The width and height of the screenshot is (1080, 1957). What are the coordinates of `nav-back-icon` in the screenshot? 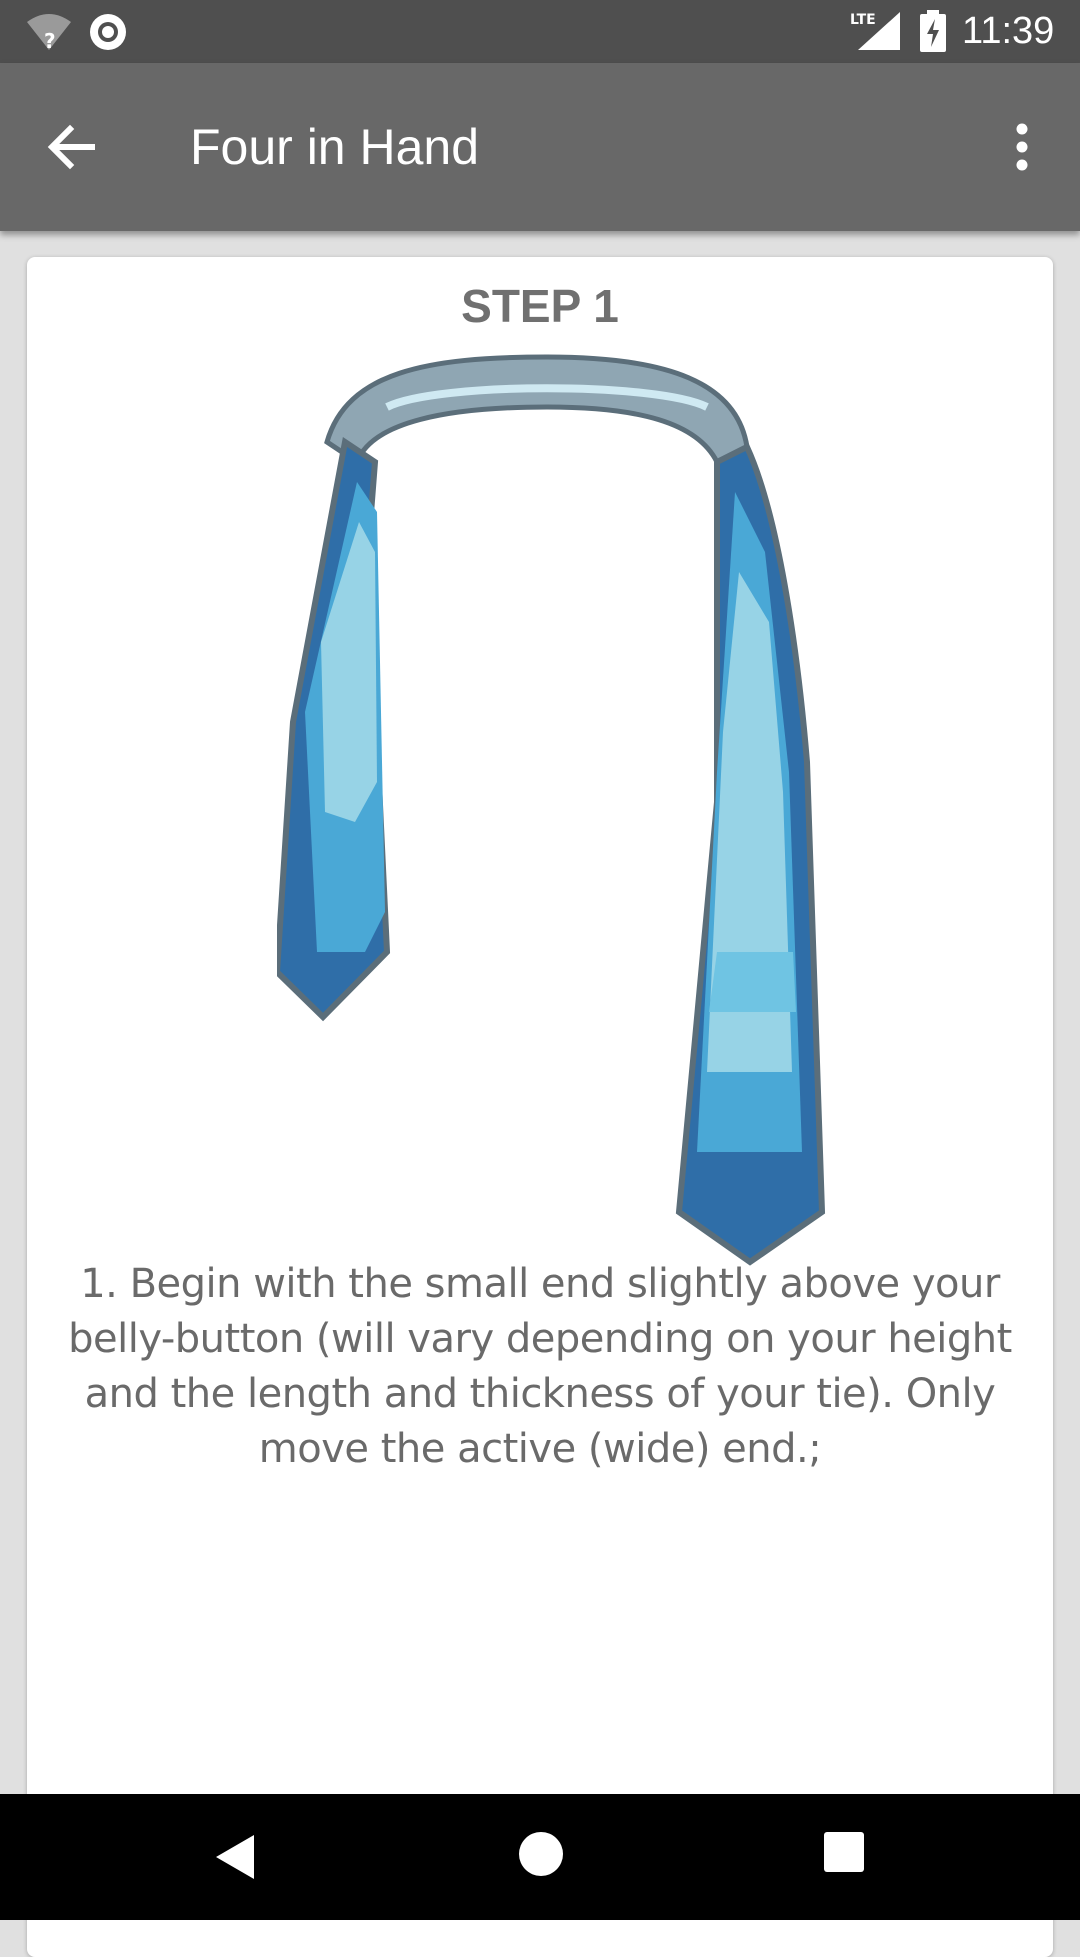 It's located at (236, 1857).